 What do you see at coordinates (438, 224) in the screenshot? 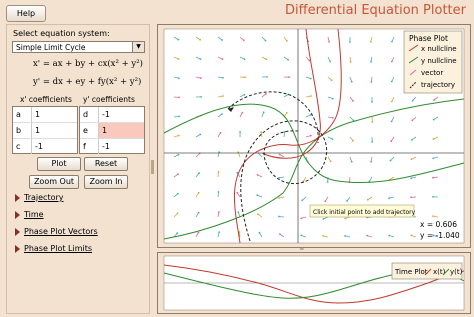
I see `coord-x: x = 0.606` at bounding box center [438, 224].